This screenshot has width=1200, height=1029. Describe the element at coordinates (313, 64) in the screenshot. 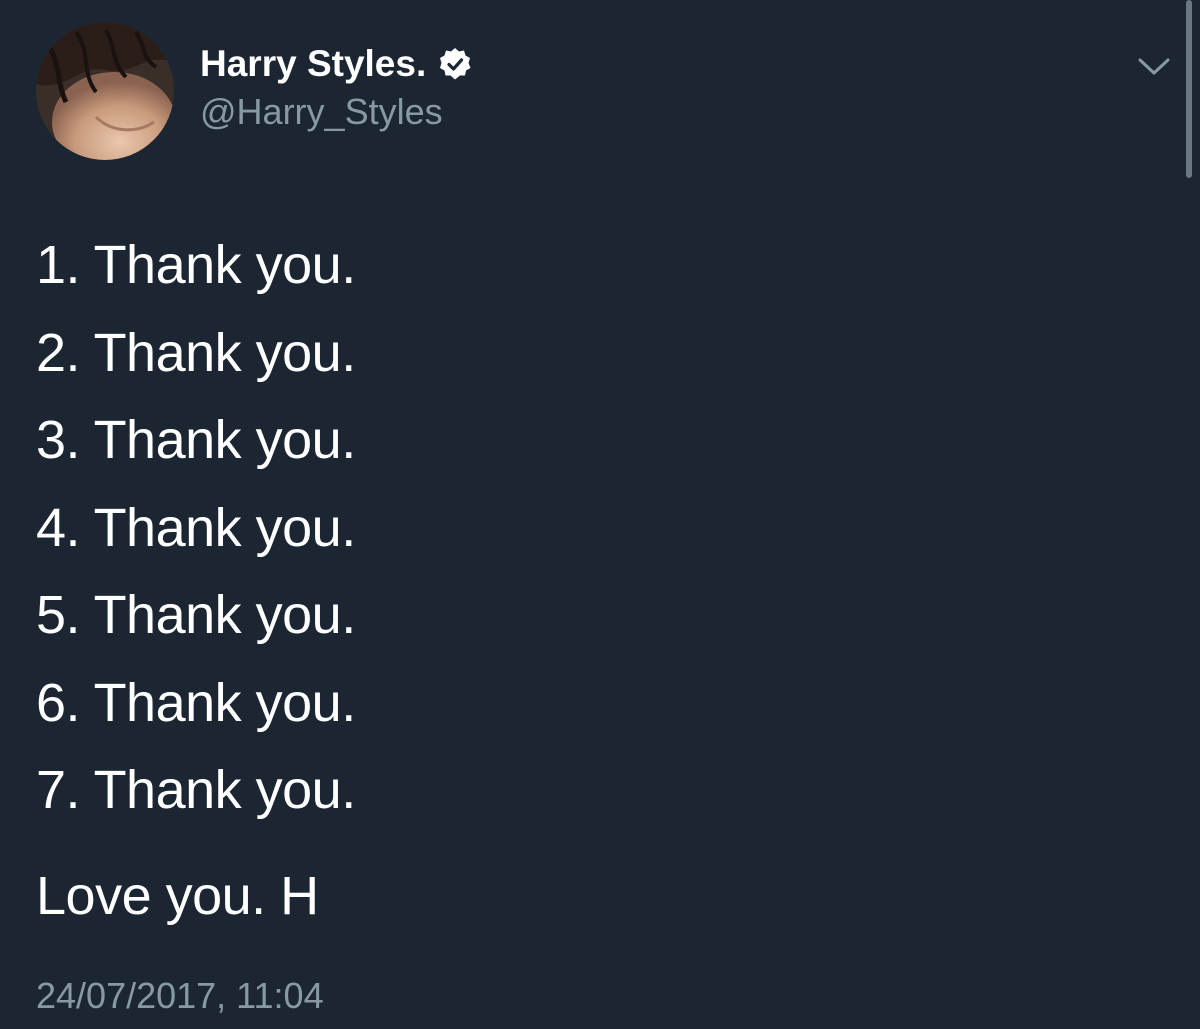

I see `display-name: Harry Styles.` at that location.